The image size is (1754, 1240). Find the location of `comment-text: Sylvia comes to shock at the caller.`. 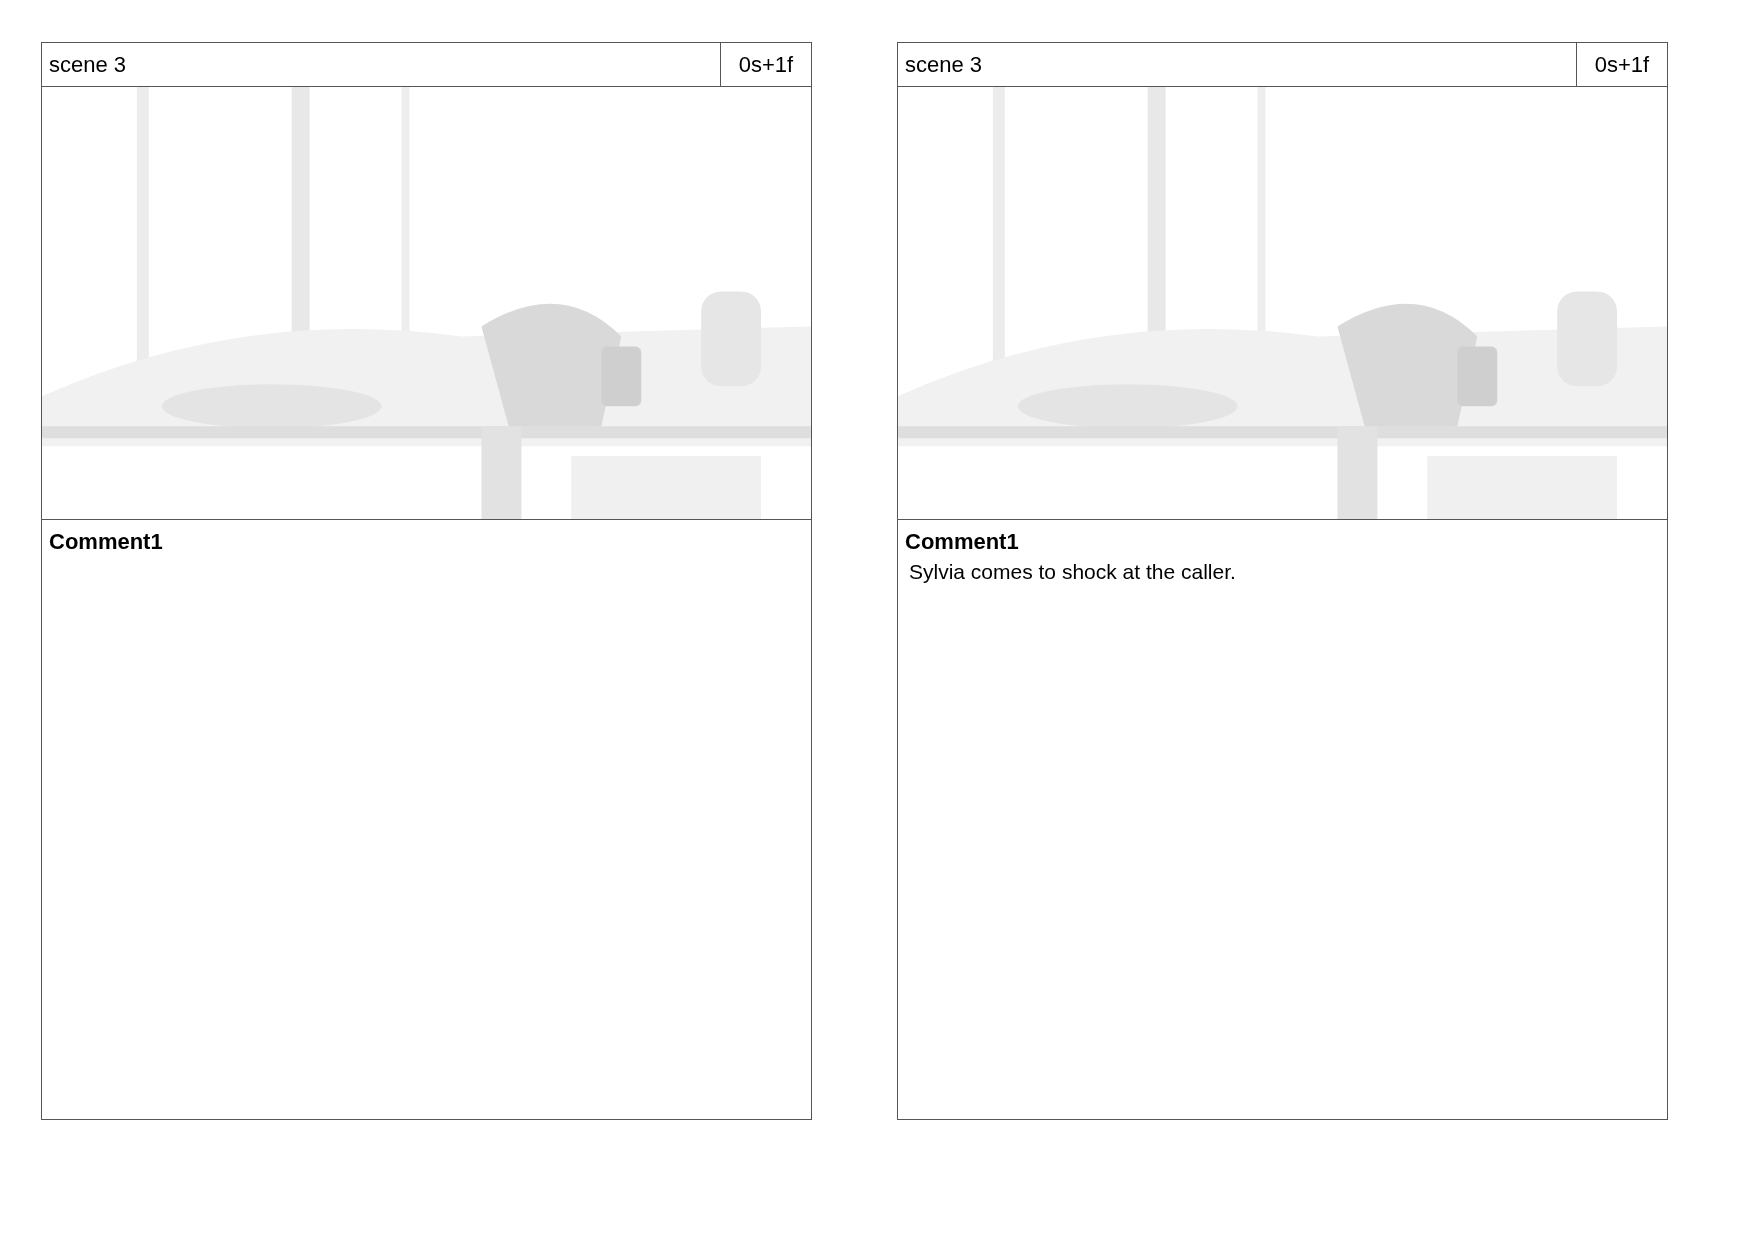

comment-text: Sylvia comes to shock at the caller. is located at coordinates (1072, 572).